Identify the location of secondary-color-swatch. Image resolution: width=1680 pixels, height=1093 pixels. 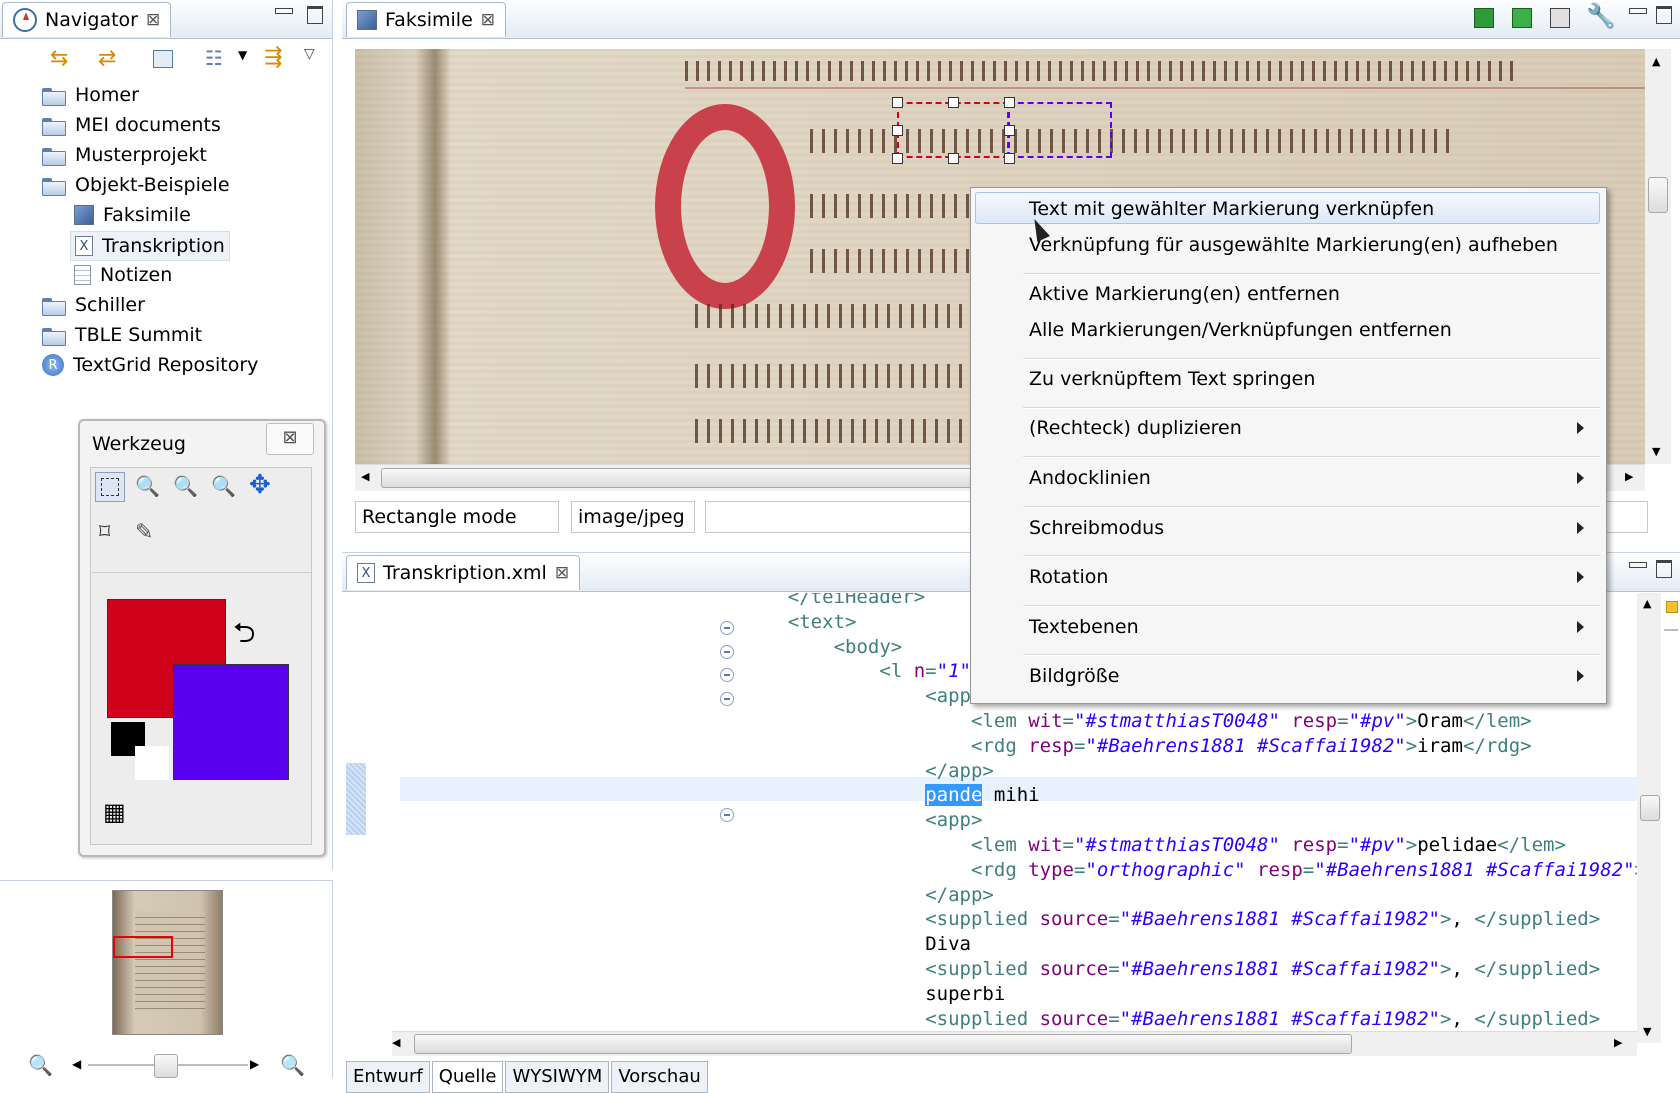
(231, 722).